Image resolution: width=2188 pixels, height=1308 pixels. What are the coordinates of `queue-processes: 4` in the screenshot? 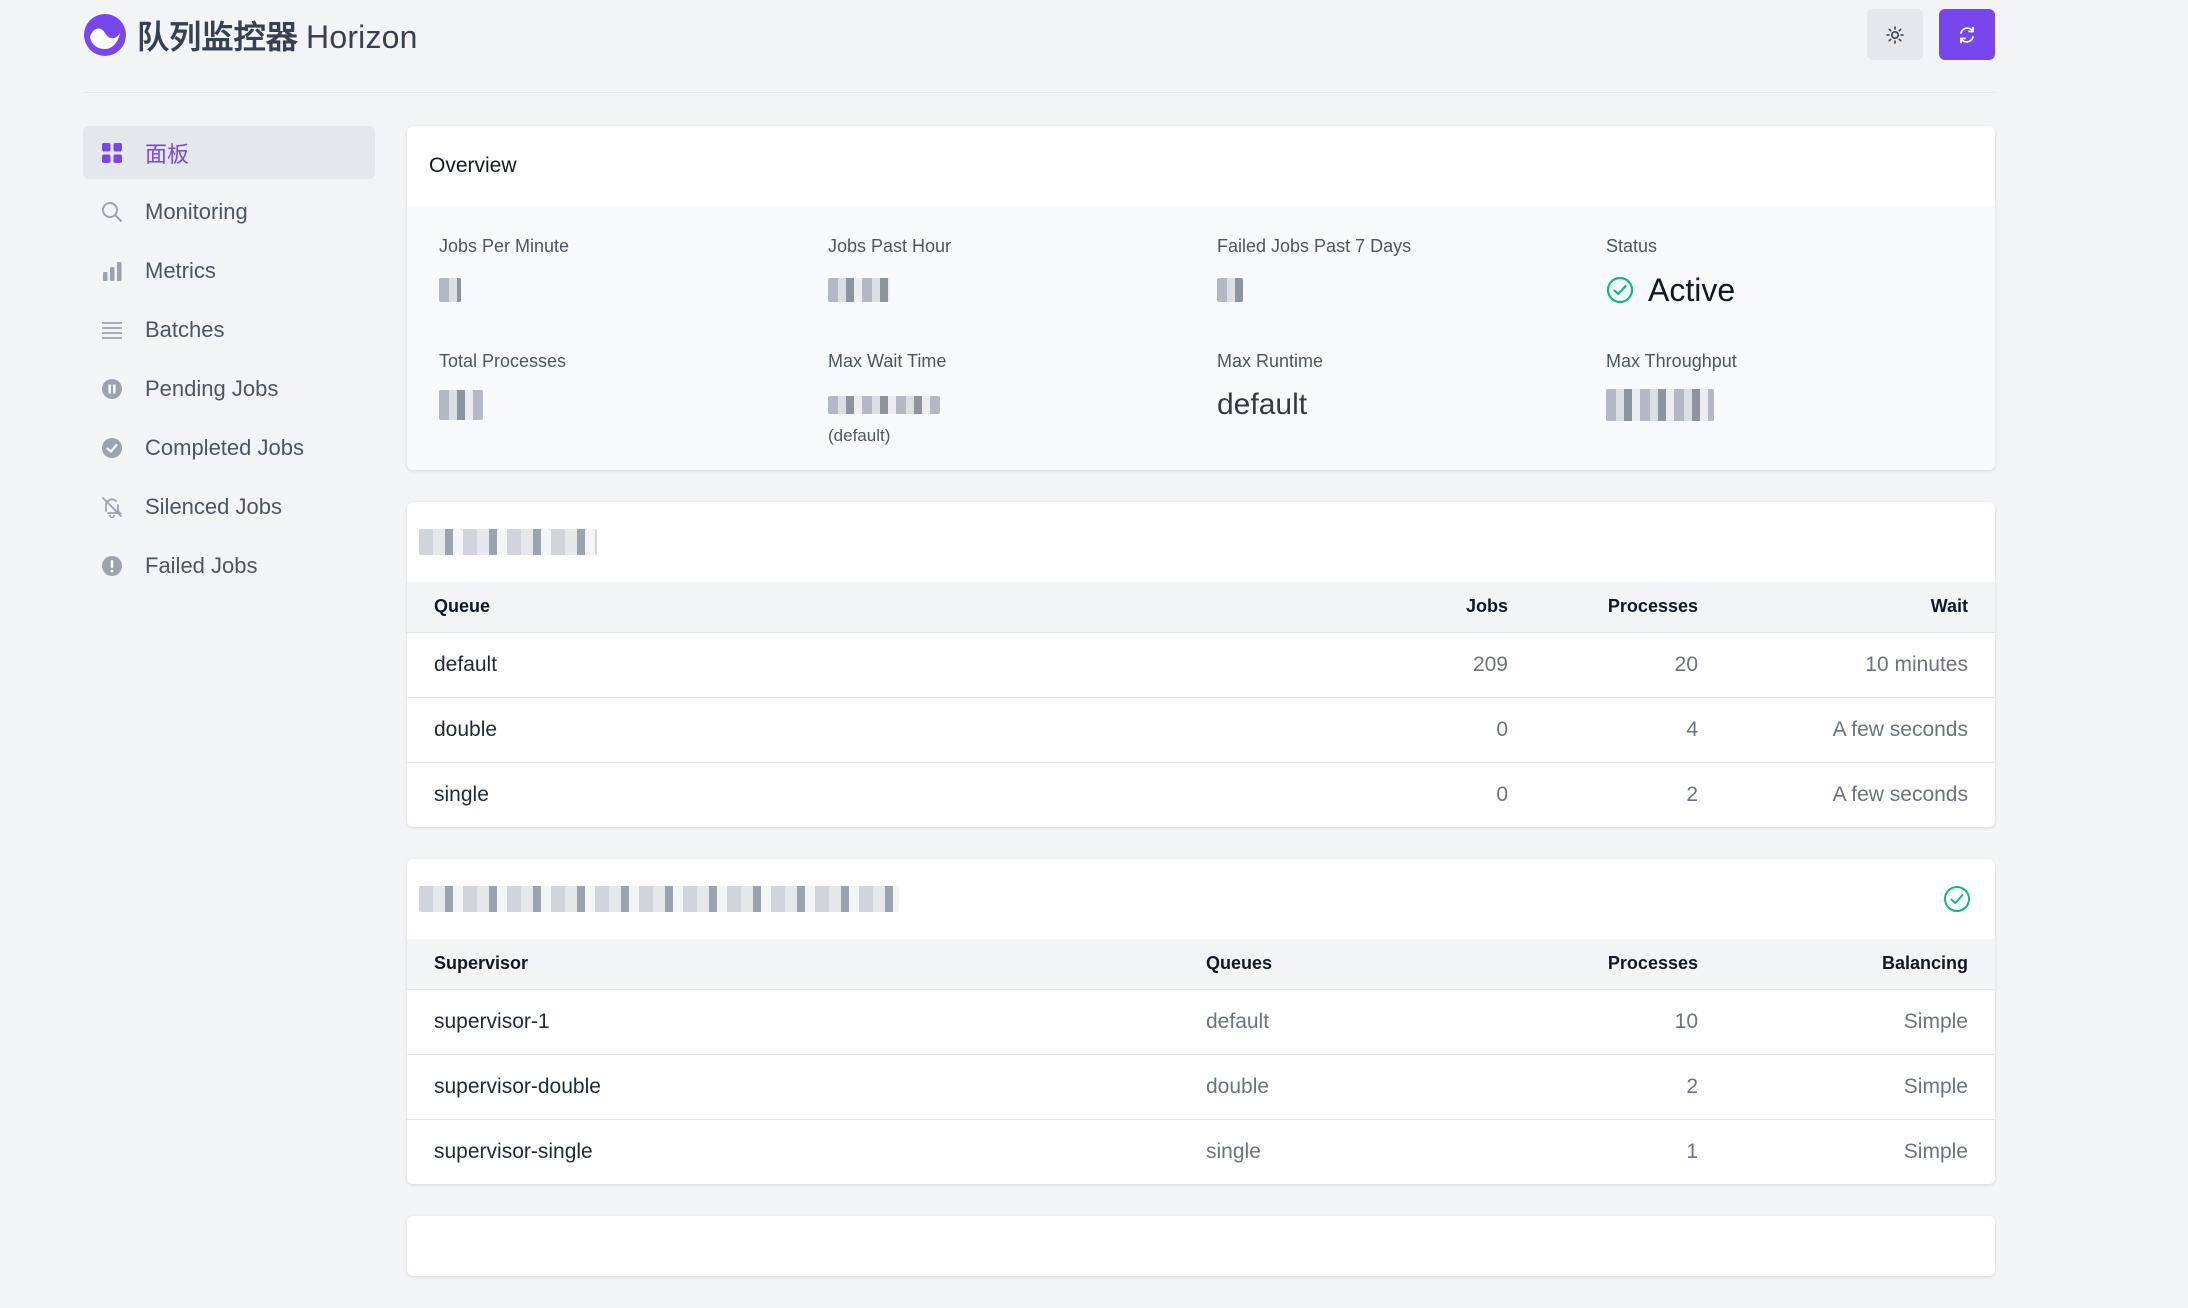 It's located at (1630, 729).